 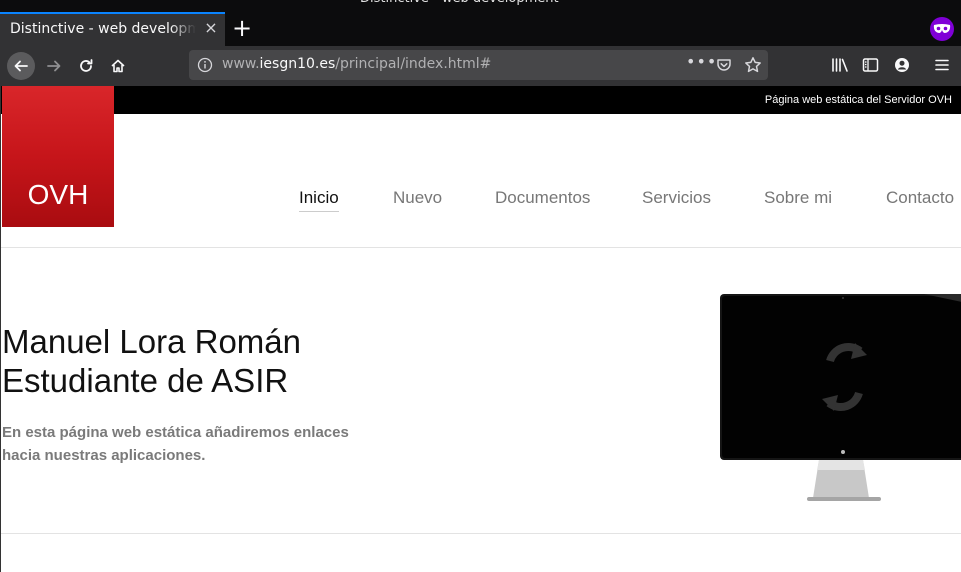 I want to click on tab-close-icon: ×, so click(x=211, y=28).